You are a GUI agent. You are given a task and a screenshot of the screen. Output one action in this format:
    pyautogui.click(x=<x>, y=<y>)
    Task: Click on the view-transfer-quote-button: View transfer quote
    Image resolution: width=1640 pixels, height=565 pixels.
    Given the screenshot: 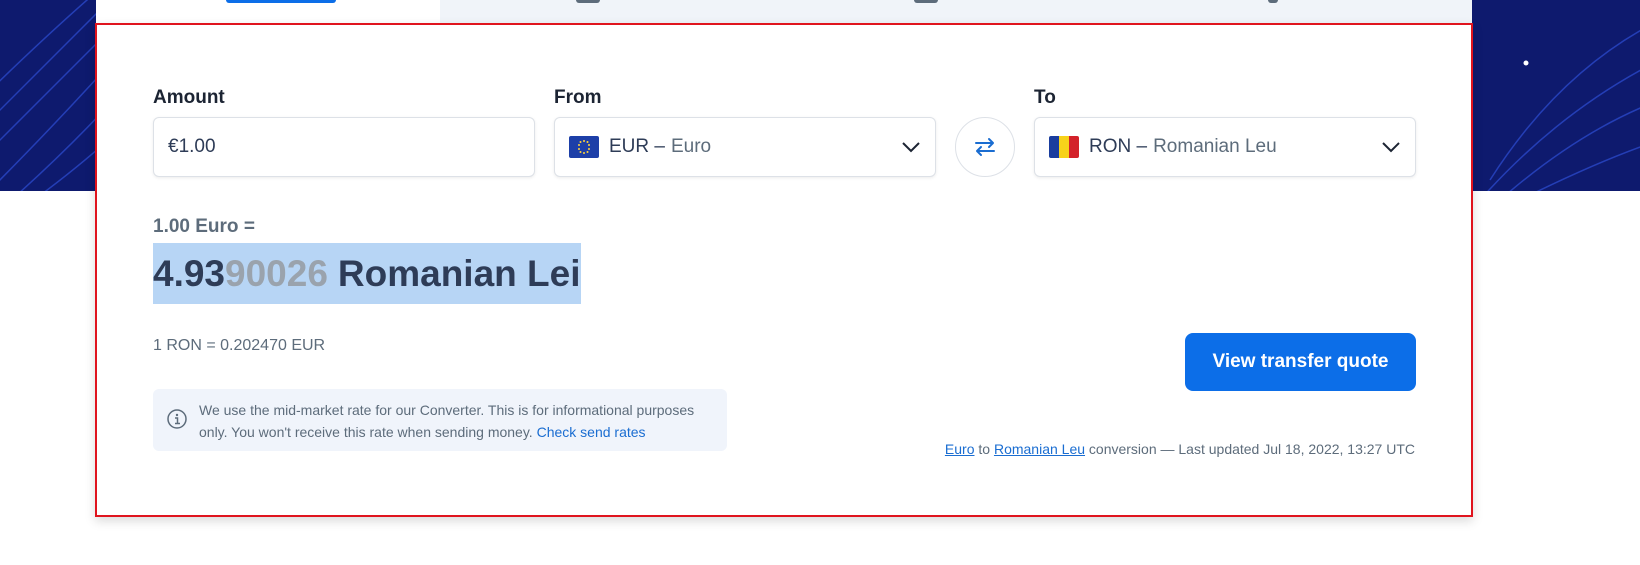 What is the action you would take?
    pyautogui.click(x=1300, y=362)
    